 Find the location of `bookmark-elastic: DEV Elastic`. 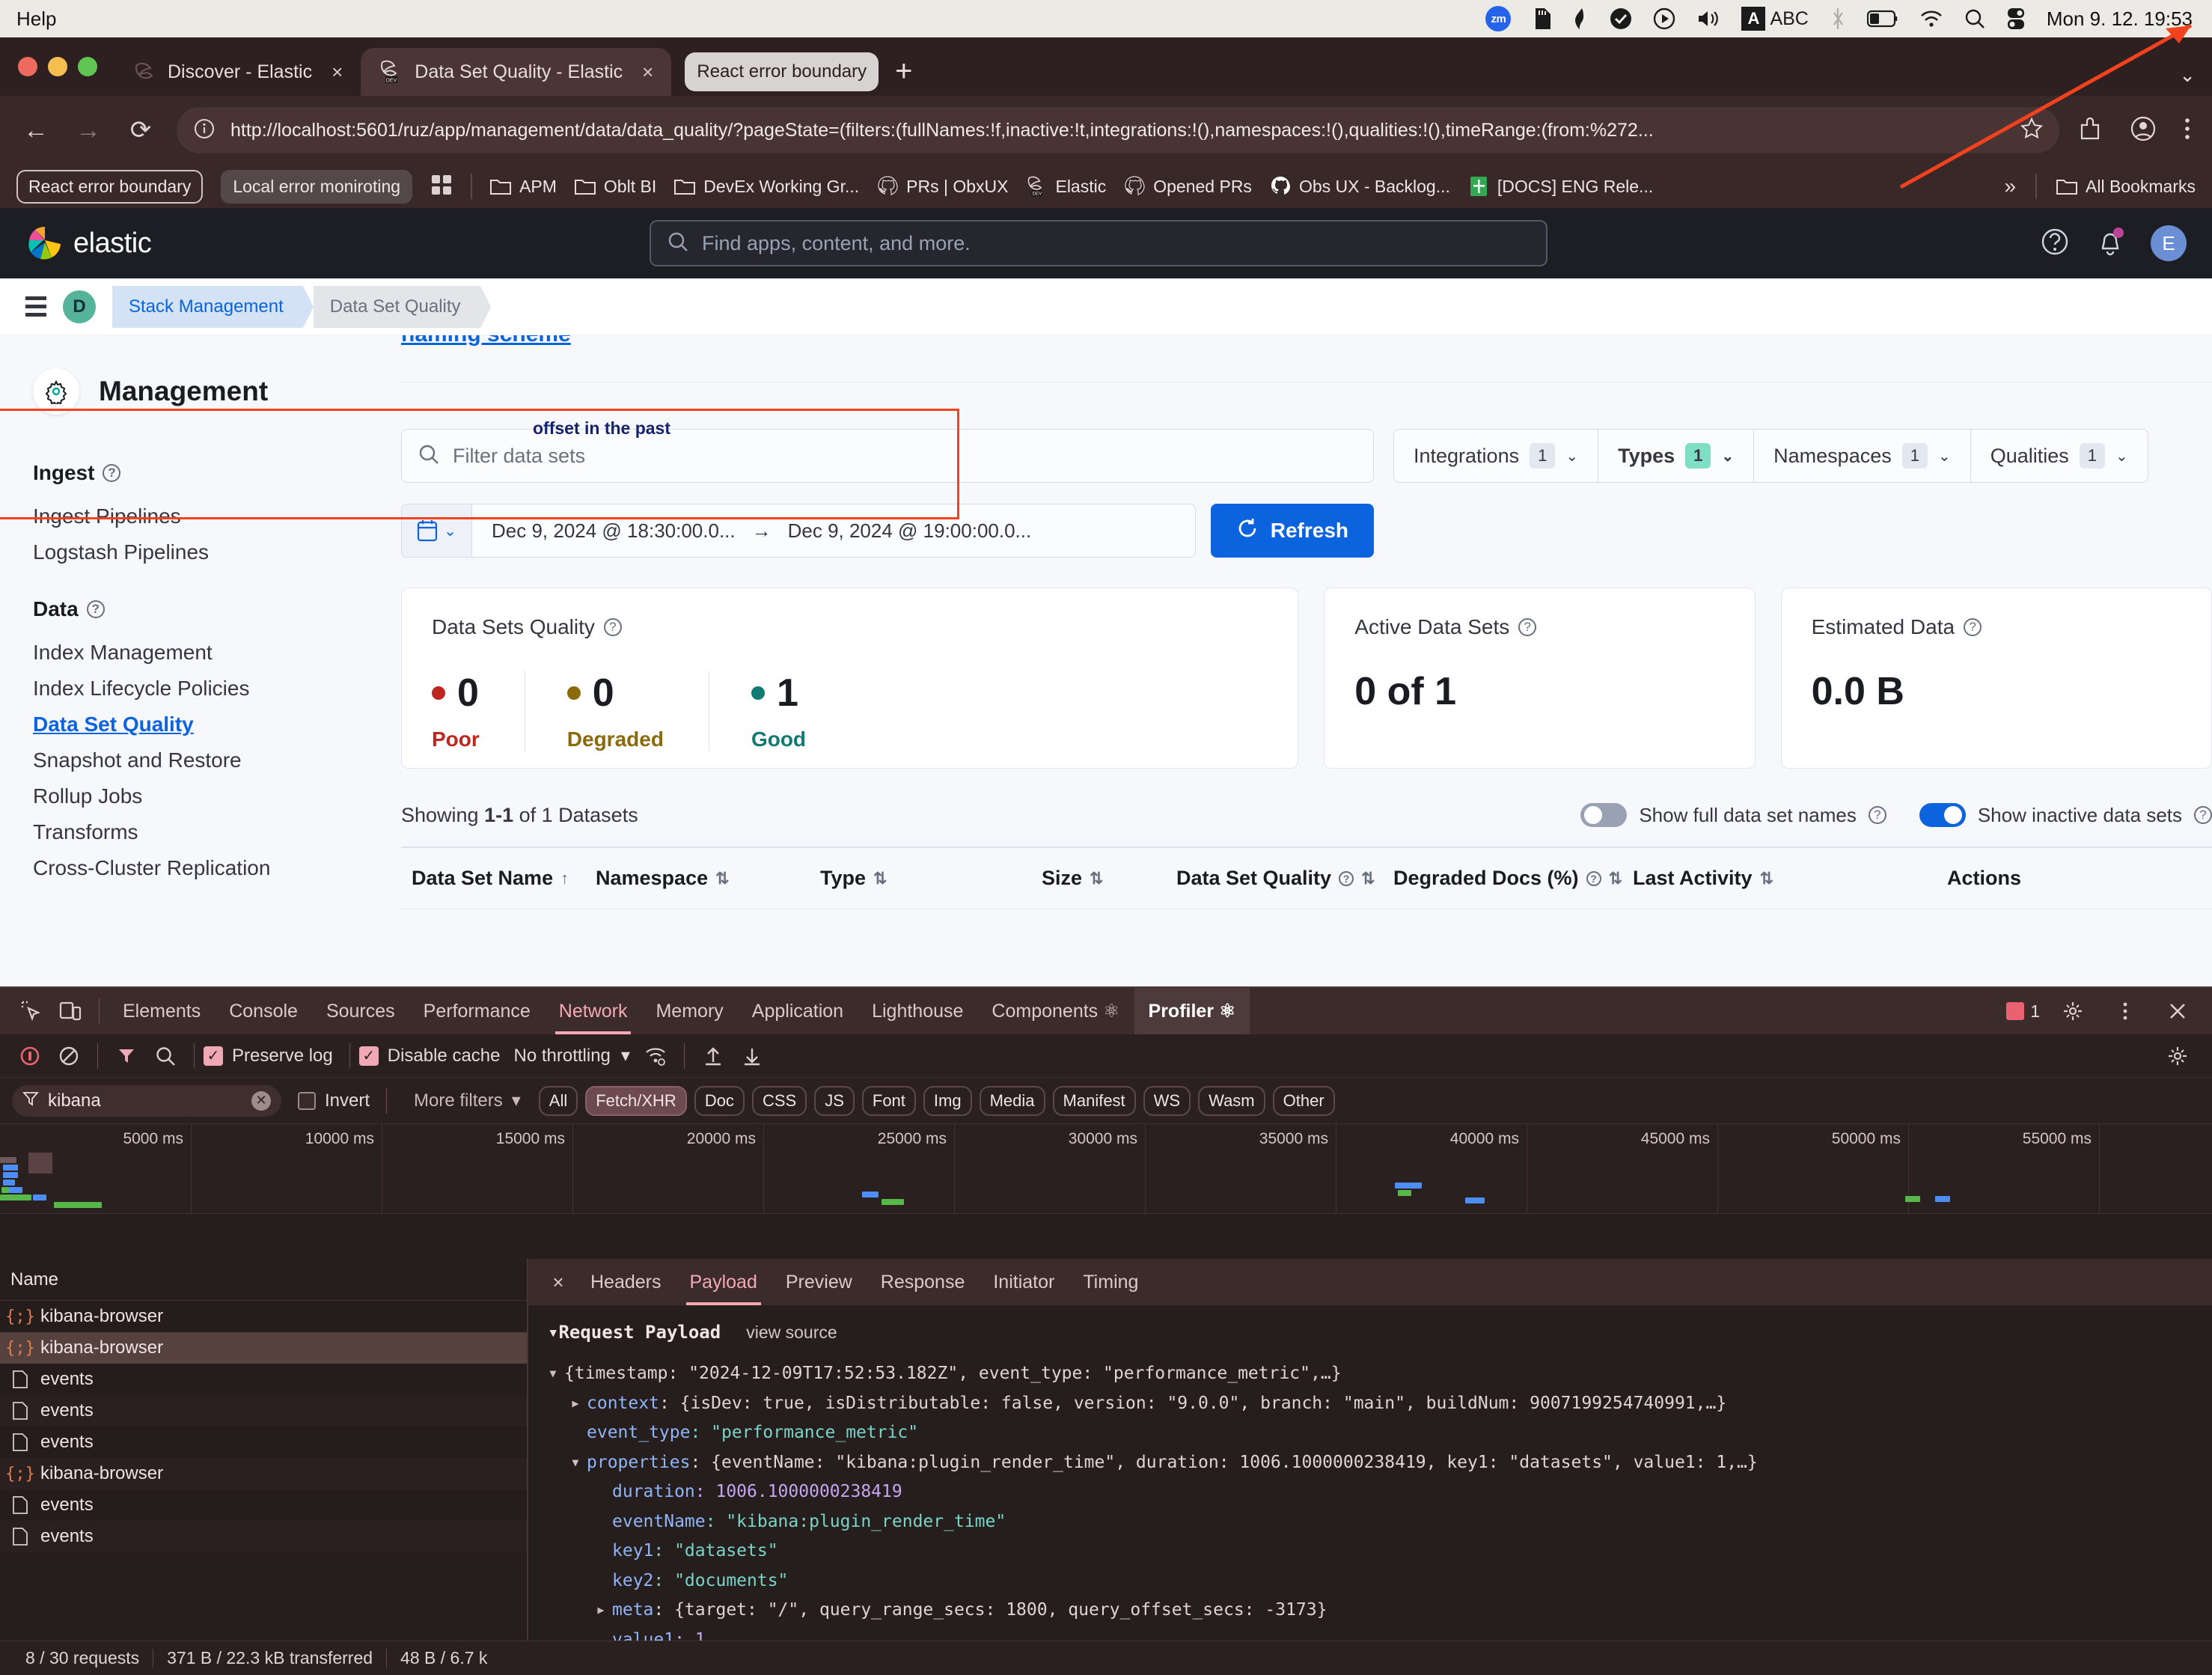

bookmark-elastic: DEV Elastic is located at coordinates (1066, 187).